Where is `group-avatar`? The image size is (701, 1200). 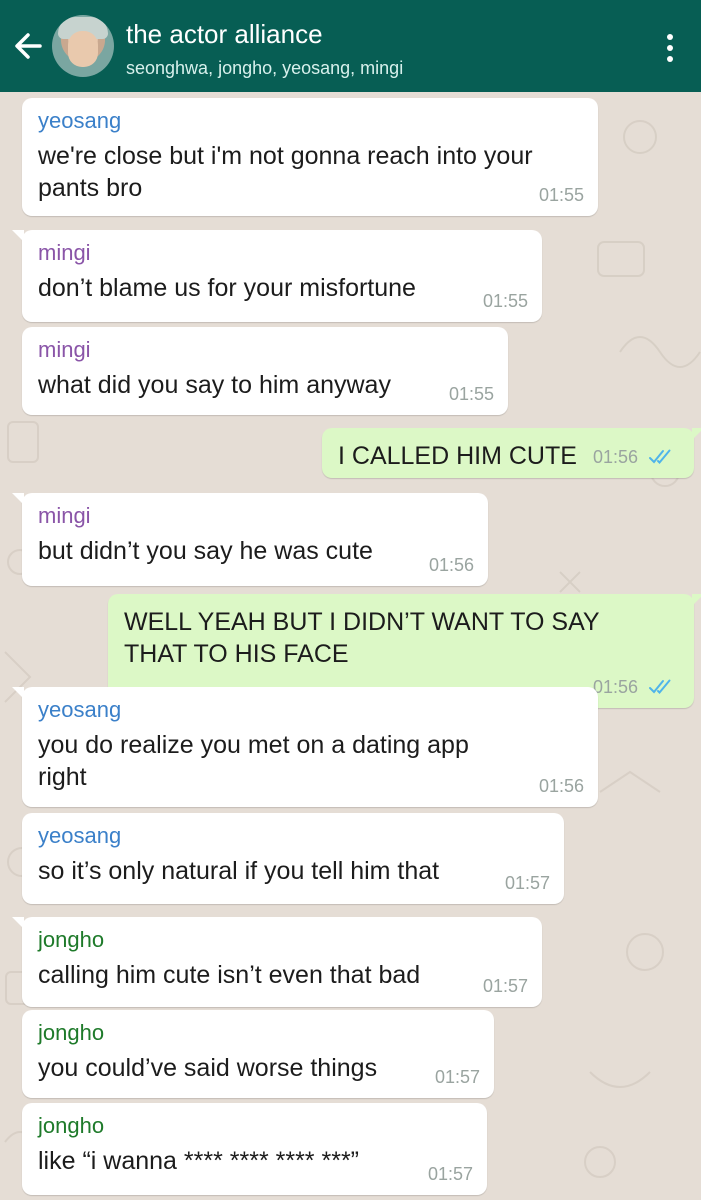 group-avatar is located at coordinates (83, 46).